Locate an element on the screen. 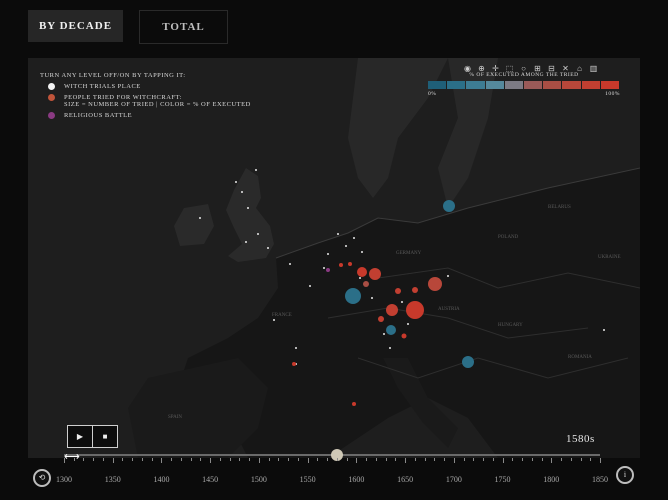  timeline-label: 1750 is located at coordinates (502, 479).